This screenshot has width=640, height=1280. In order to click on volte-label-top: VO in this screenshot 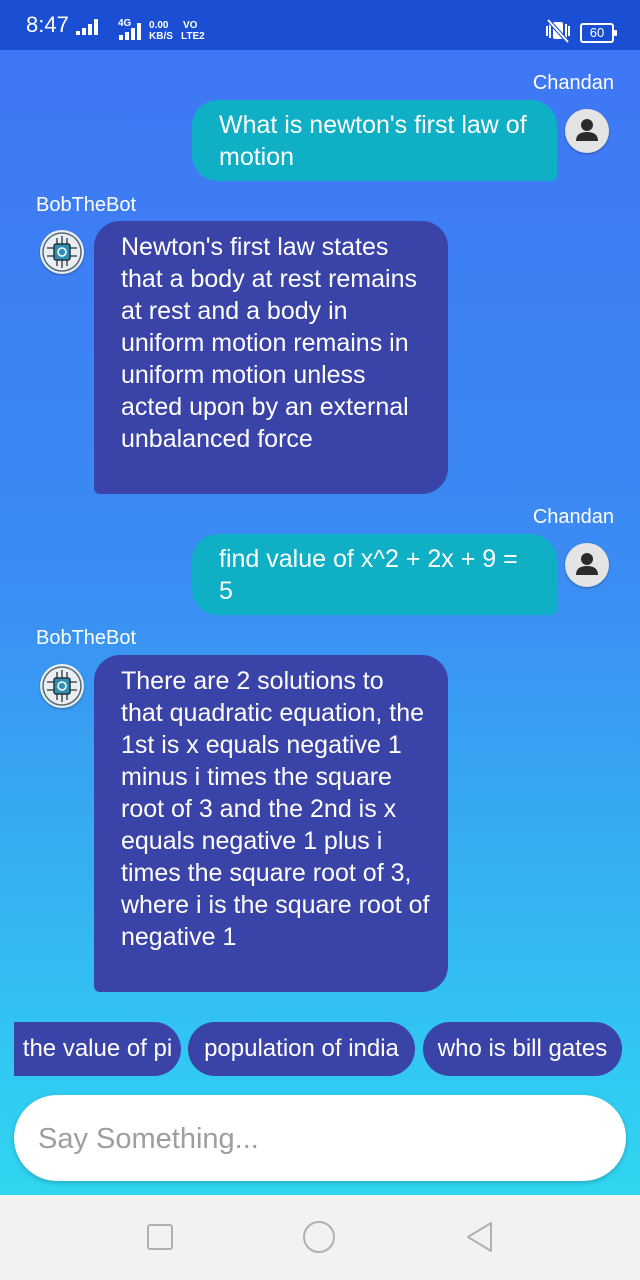, I will do `click(190, 25)`.